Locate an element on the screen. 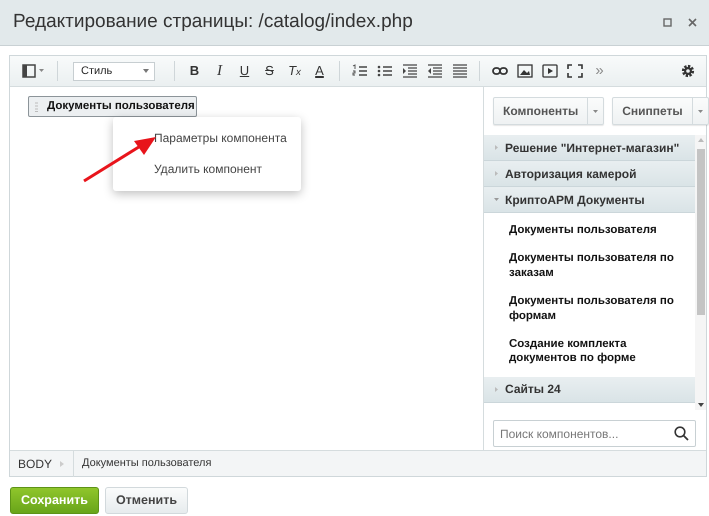 The height and width of the screenshot is (516, 709). italic-button: I is located at coordinates (219, 71).